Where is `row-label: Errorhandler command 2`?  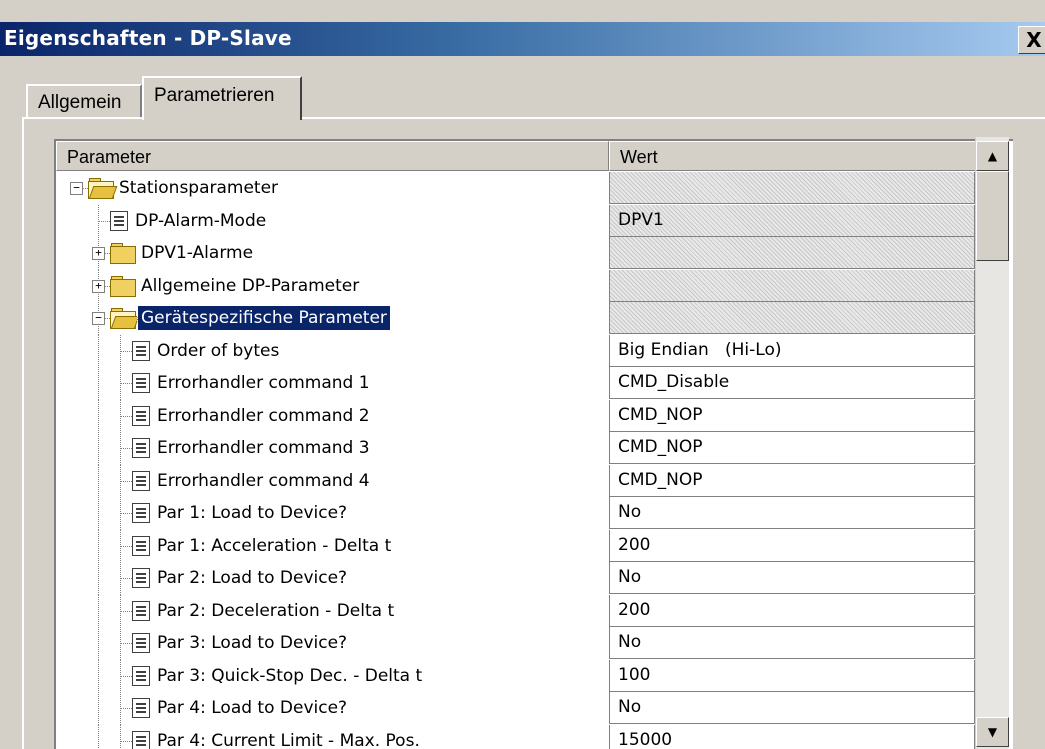 row-label: Errorhandler command 2 is located at coordinates (263, 416).